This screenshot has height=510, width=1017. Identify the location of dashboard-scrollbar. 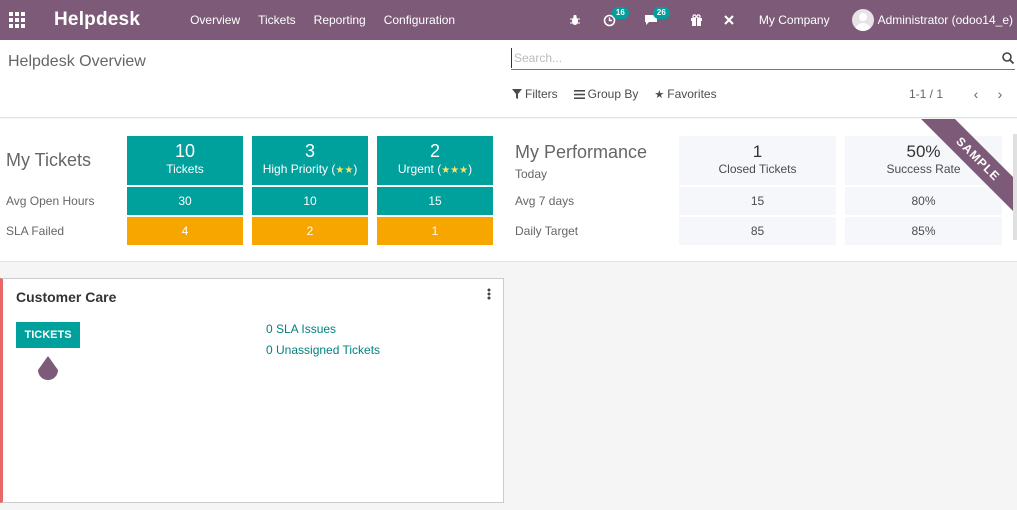
(1015, 187).